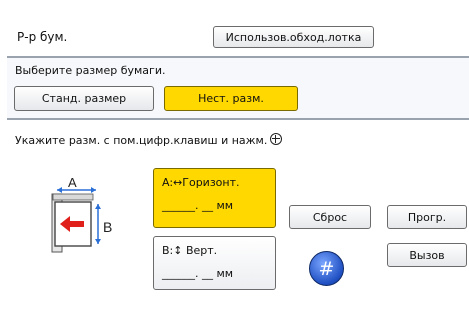 This screenshot has width=469, height=331. I want to click on length-field-b: B:↕ Верт. ______. __ мм, so click(214, 263).